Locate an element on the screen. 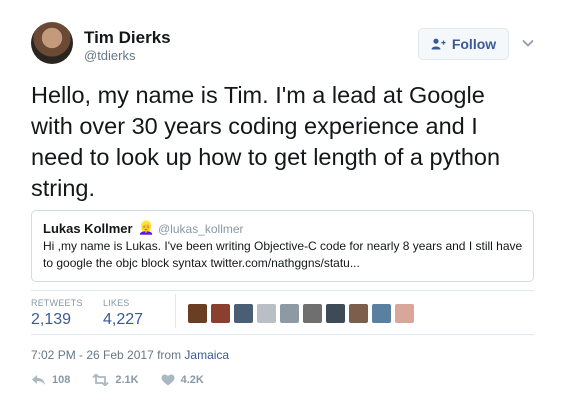 This screenshot has height=404, width=563. tweet-timestamp: 7:02 PM - 26 Feb 2017 from Jamaica is located at coordinates (130, 355).